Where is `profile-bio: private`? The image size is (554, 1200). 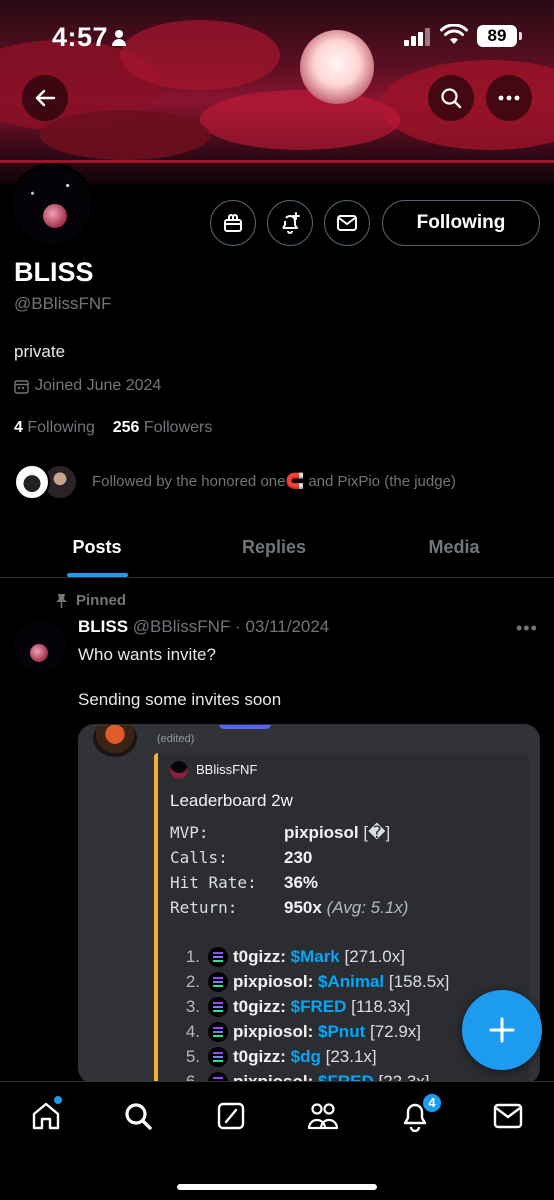
profile-bio: private is located at coordinates (40, 351).